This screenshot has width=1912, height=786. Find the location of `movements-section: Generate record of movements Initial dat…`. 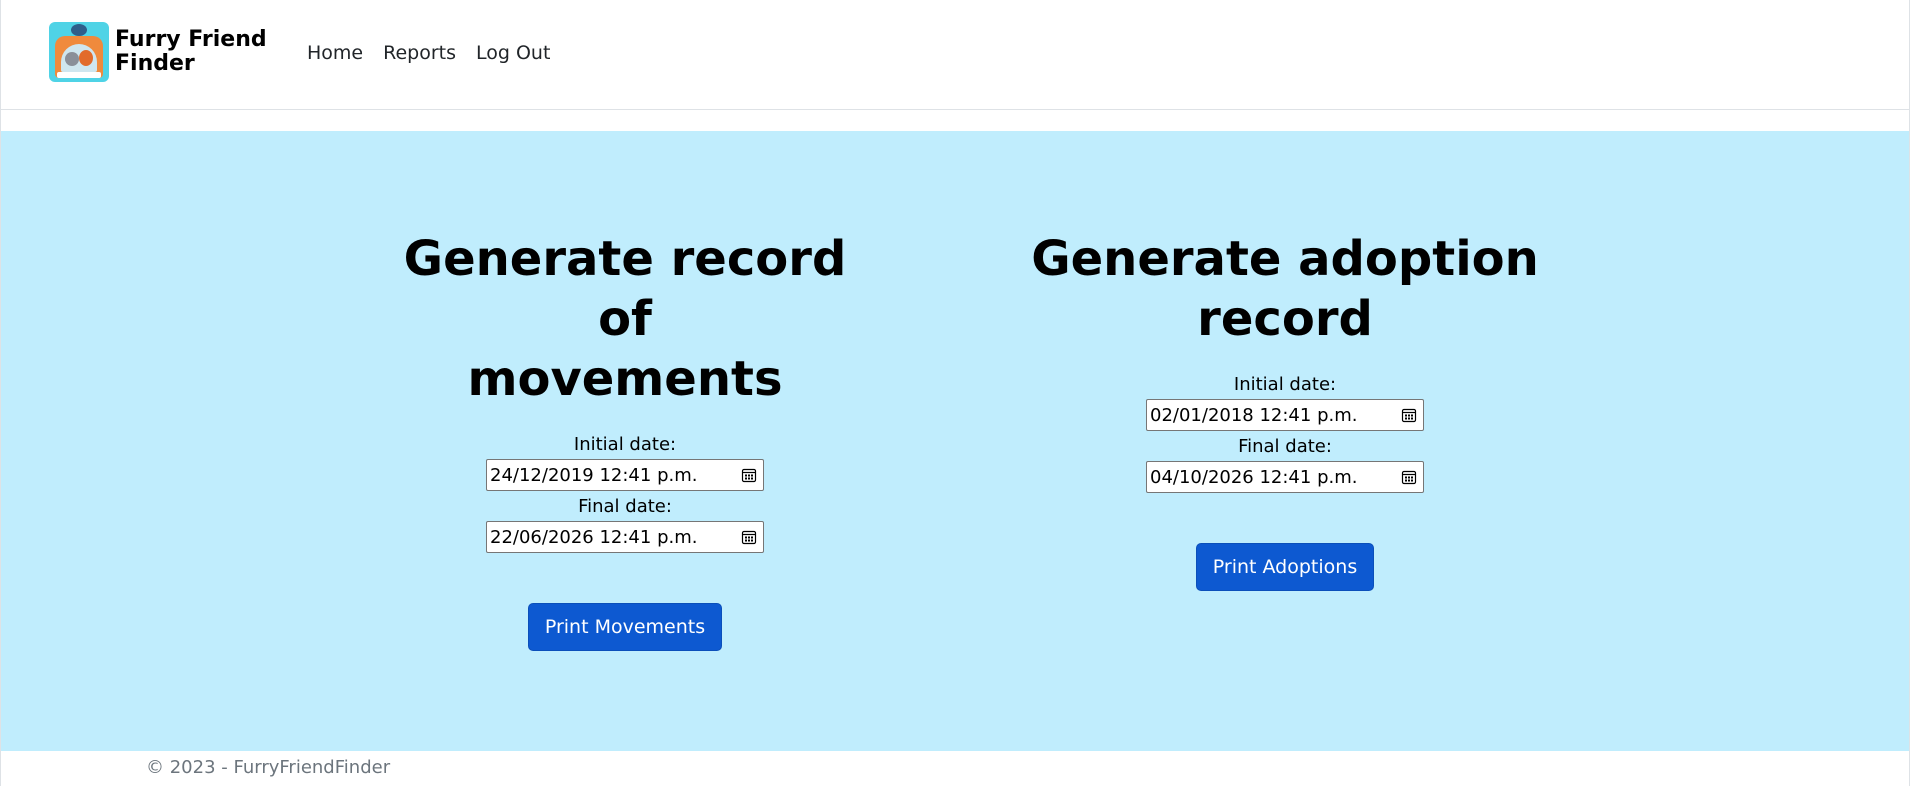

movements-section: Generate record of movements Initial dat… is located at coordinates (625, 440).